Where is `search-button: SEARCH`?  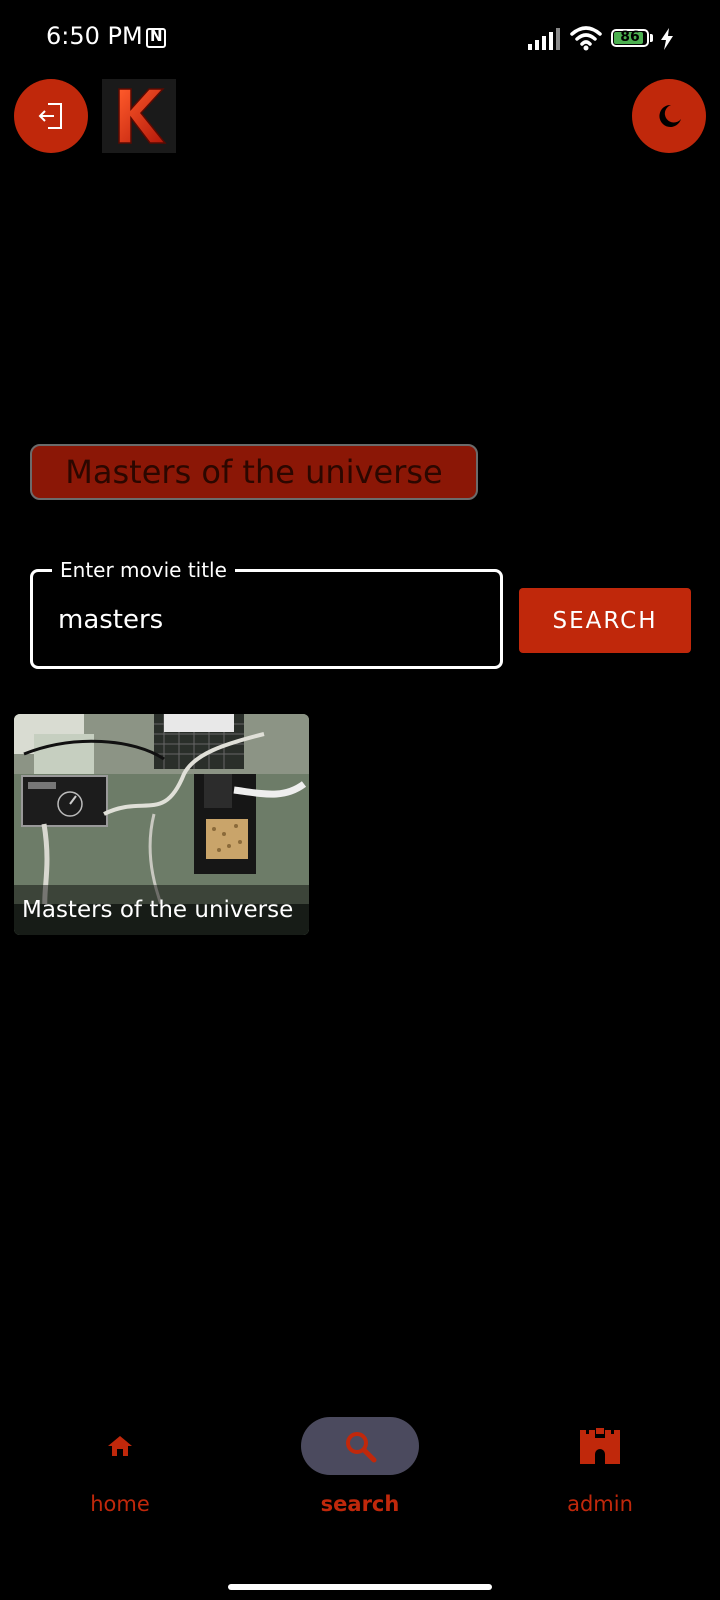
search-button: SEARCH is located at coordinates (605, 620).